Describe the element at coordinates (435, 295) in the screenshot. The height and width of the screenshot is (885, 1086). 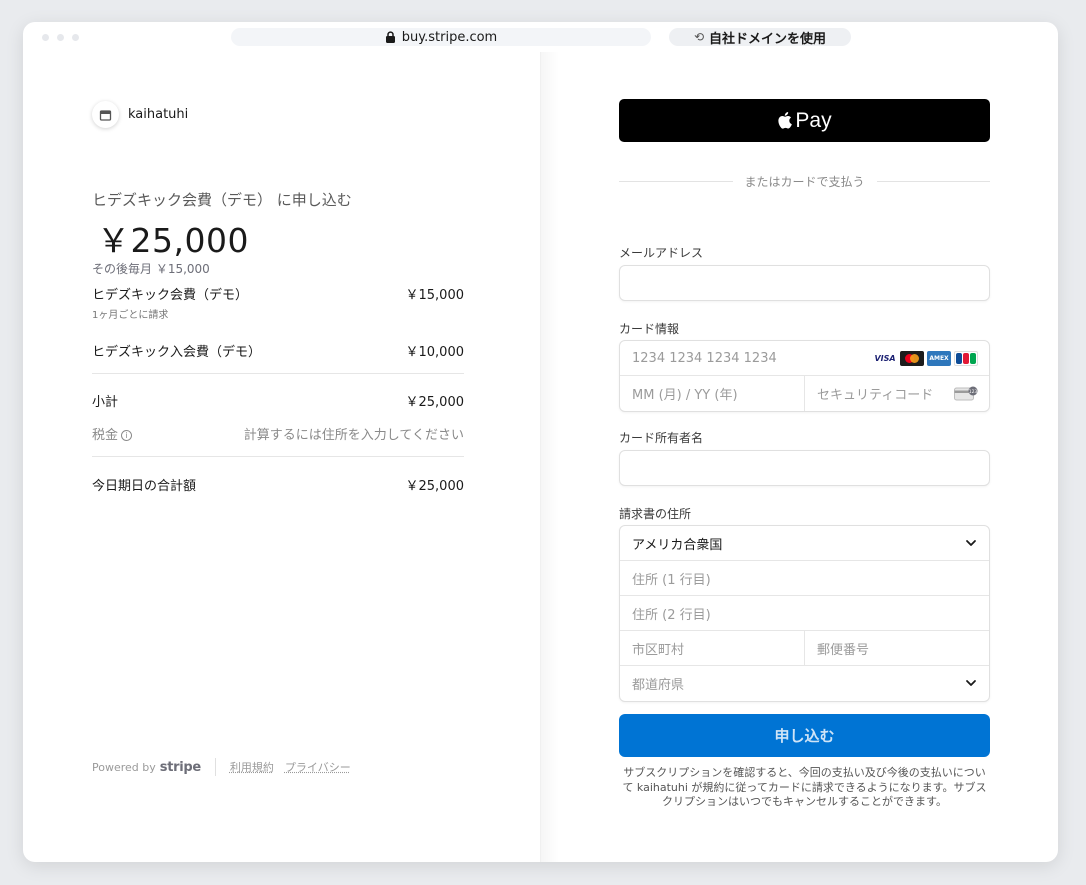
I see `line-item-price: ￥15,000` at that location.